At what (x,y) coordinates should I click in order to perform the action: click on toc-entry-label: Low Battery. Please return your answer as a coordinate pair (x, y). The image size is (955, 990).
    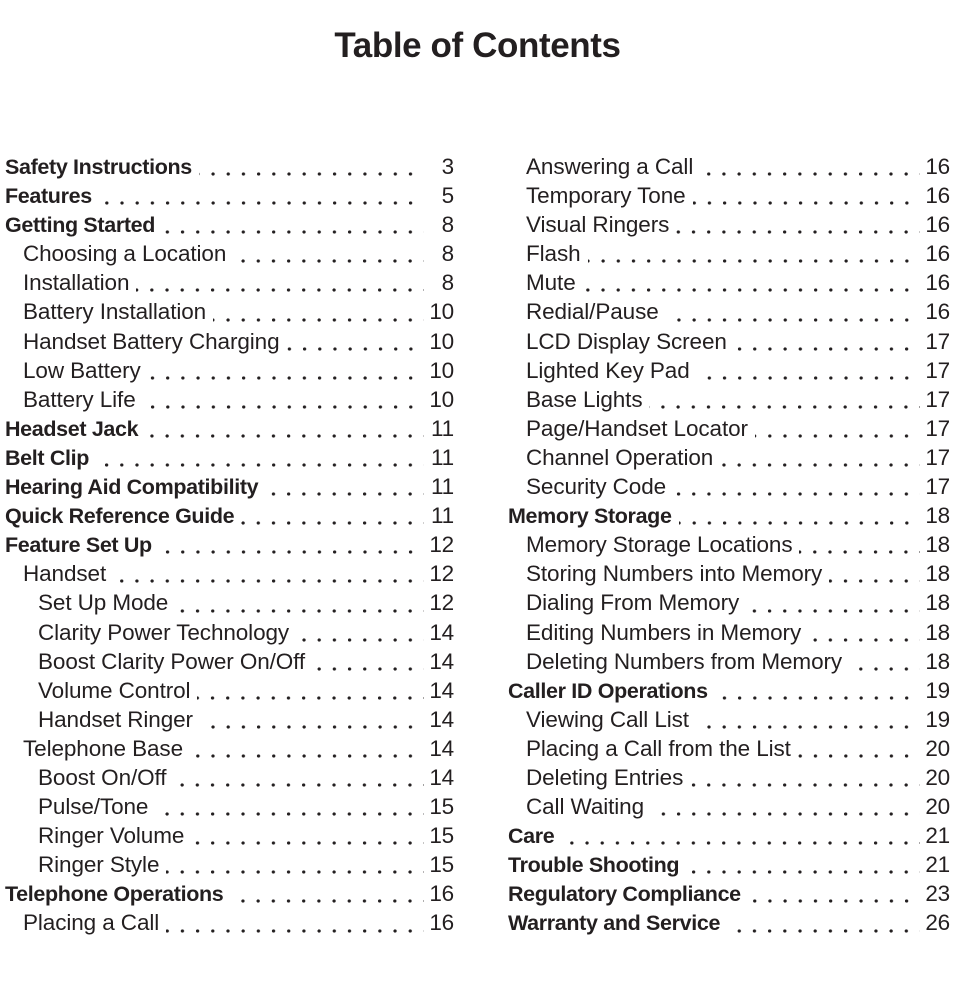
    Looking at the image, I should click on (82, 370).